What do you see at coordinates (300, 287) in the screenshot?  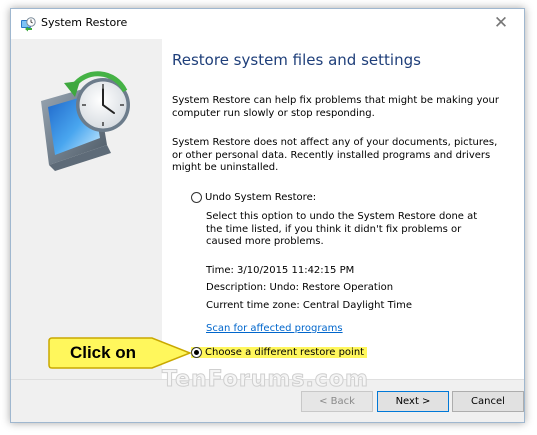 I see `restore-description: Description: Undo: Restore Operation` at bounding box center [300, 287].